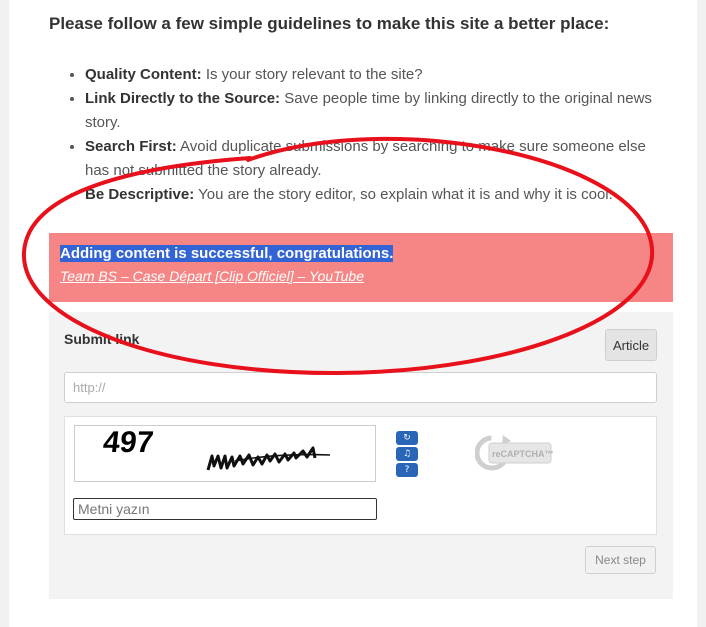 This screenshot has height=627, width=706. Describe the element at coordinates (140, 194) in the screenshot. I see `guideline-term: Be Descriptive:` at that location.